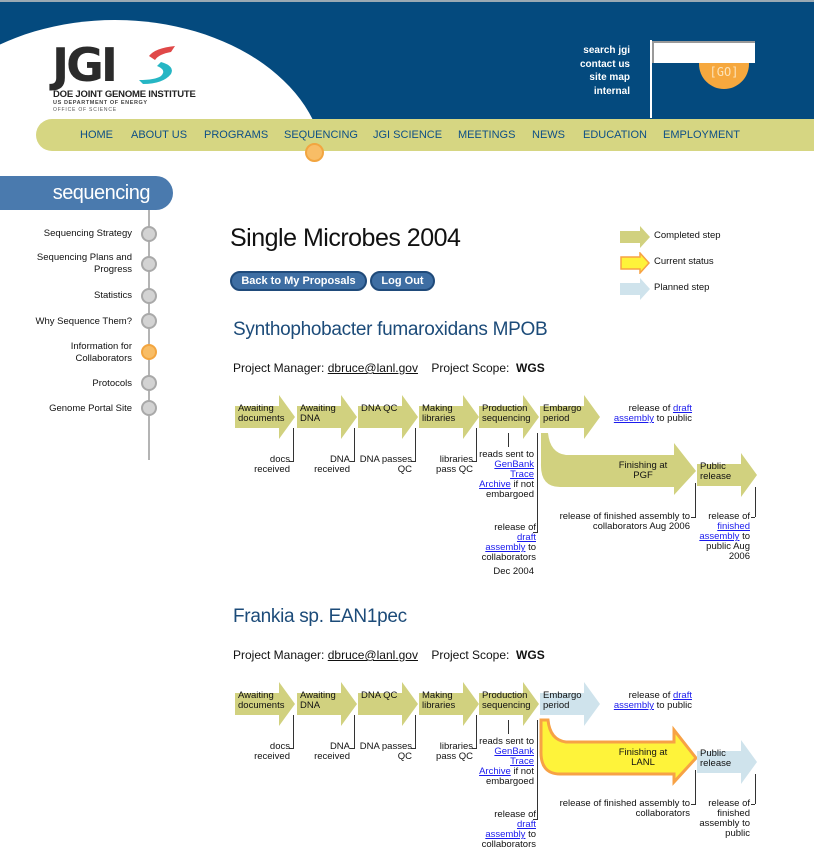 The width and height of the screenshot is (814, 860). Describe the element at coordinates (470, 655) in the screenshot. I see `scope-label: Project Scope:` at that location.